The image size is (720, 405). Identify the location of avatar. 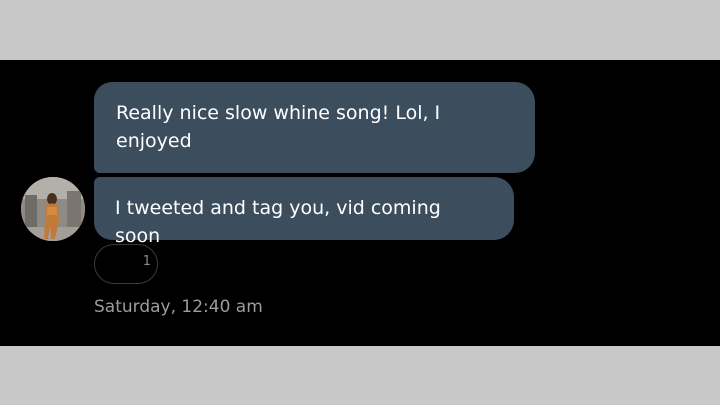
(53, 209).